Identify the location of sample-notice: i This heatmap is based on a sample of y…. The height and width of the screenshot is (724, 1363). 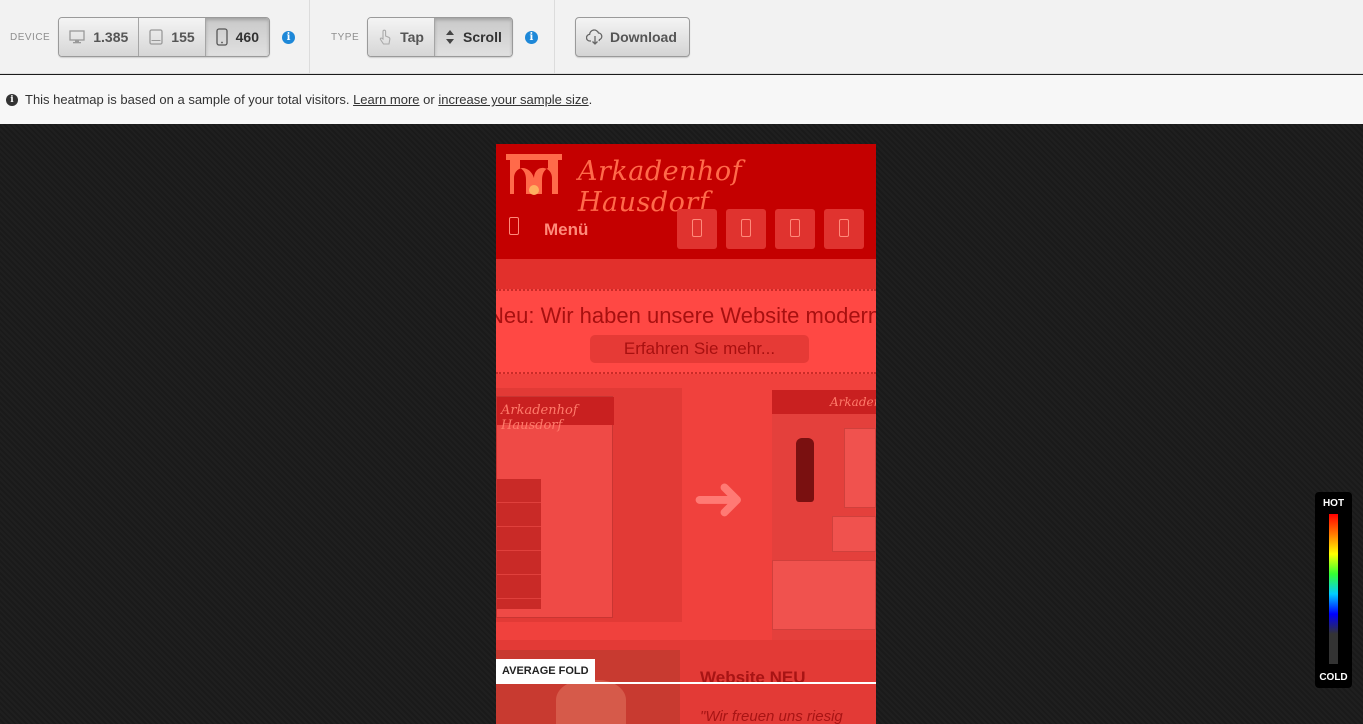
(681, 99).